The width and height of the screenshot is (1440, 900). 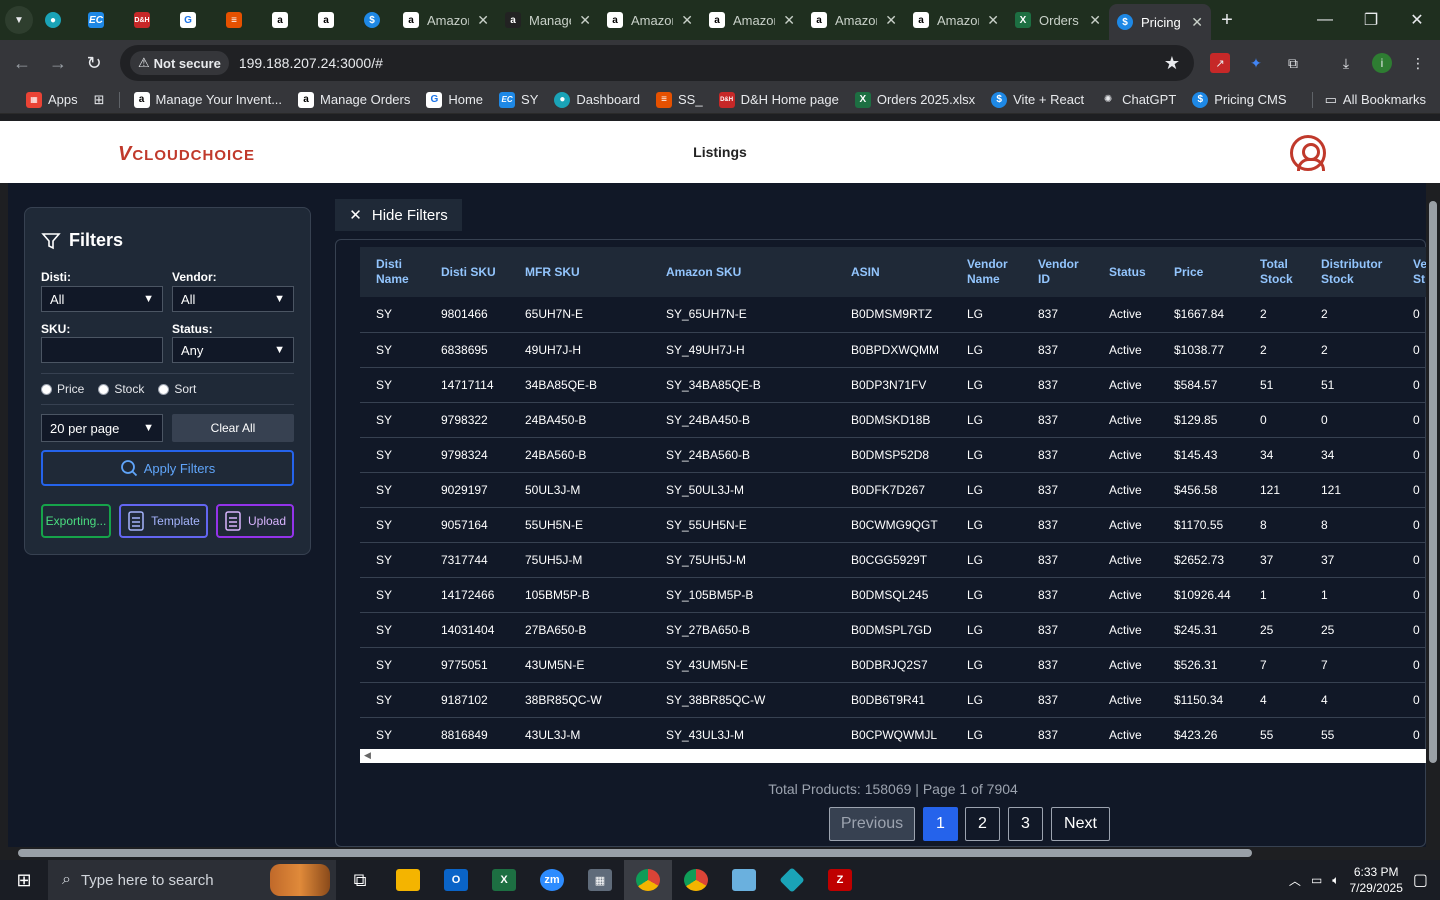 What do you see at coordinates (1057, 272) in the screenshot?
I see `column-header: Vendor ID` at bounding box center [1057, 272].